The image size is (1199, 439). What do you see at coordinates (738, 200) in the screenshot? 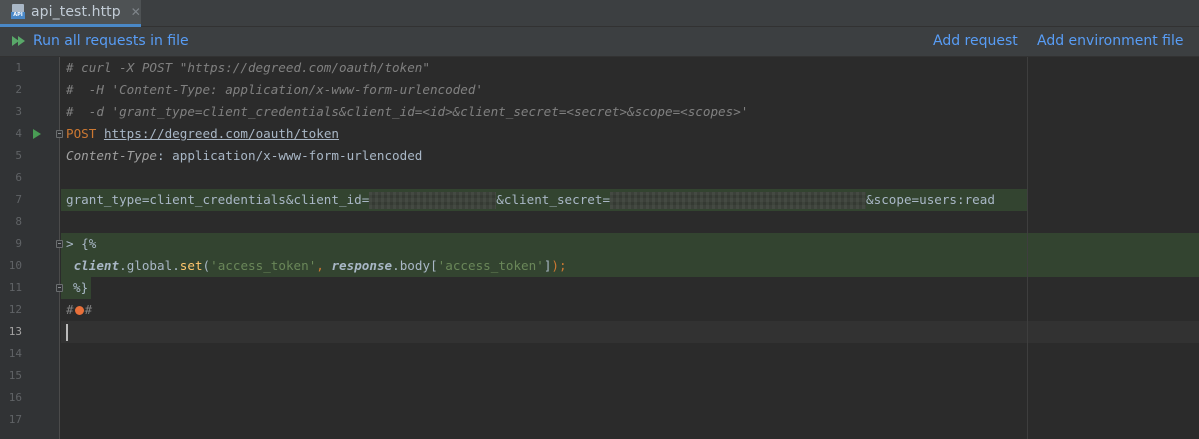
I see `redacted-client-secret` at bounding box center [738, 200].